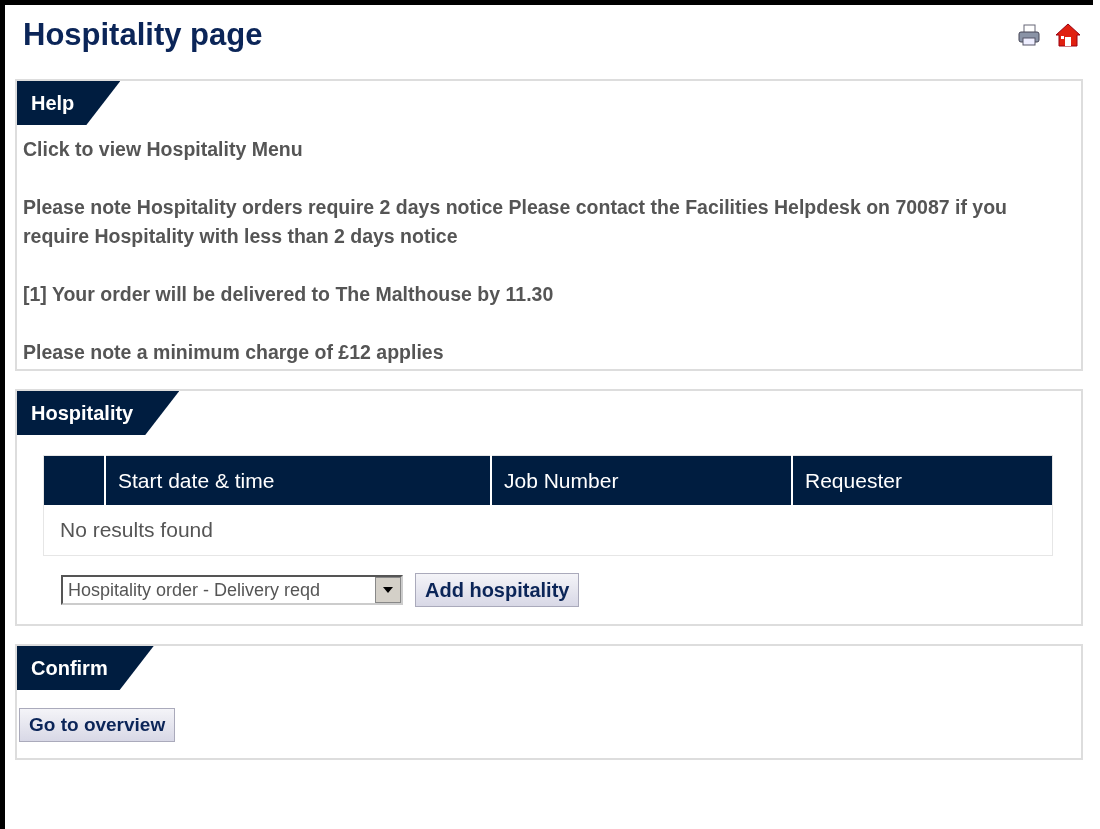 The width and height of the screenshot is (1100, 829). What do you see at coordinates (641, 480) in the screenshot?
I see `column-header: Job Number` at bounding box center [641, 480].